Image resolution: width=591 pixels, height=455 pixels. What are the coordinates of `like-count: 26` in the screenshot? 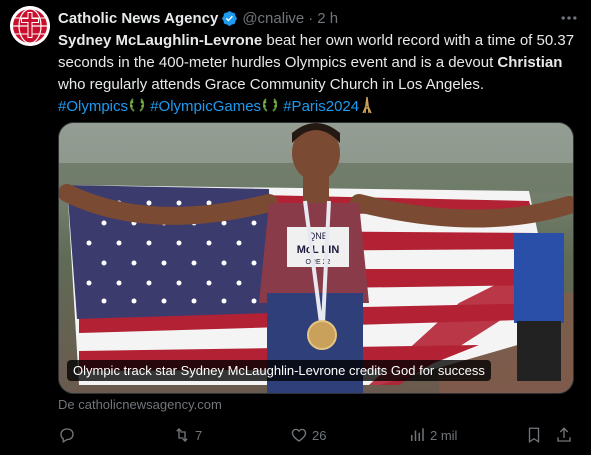 It's located at (319, 435).